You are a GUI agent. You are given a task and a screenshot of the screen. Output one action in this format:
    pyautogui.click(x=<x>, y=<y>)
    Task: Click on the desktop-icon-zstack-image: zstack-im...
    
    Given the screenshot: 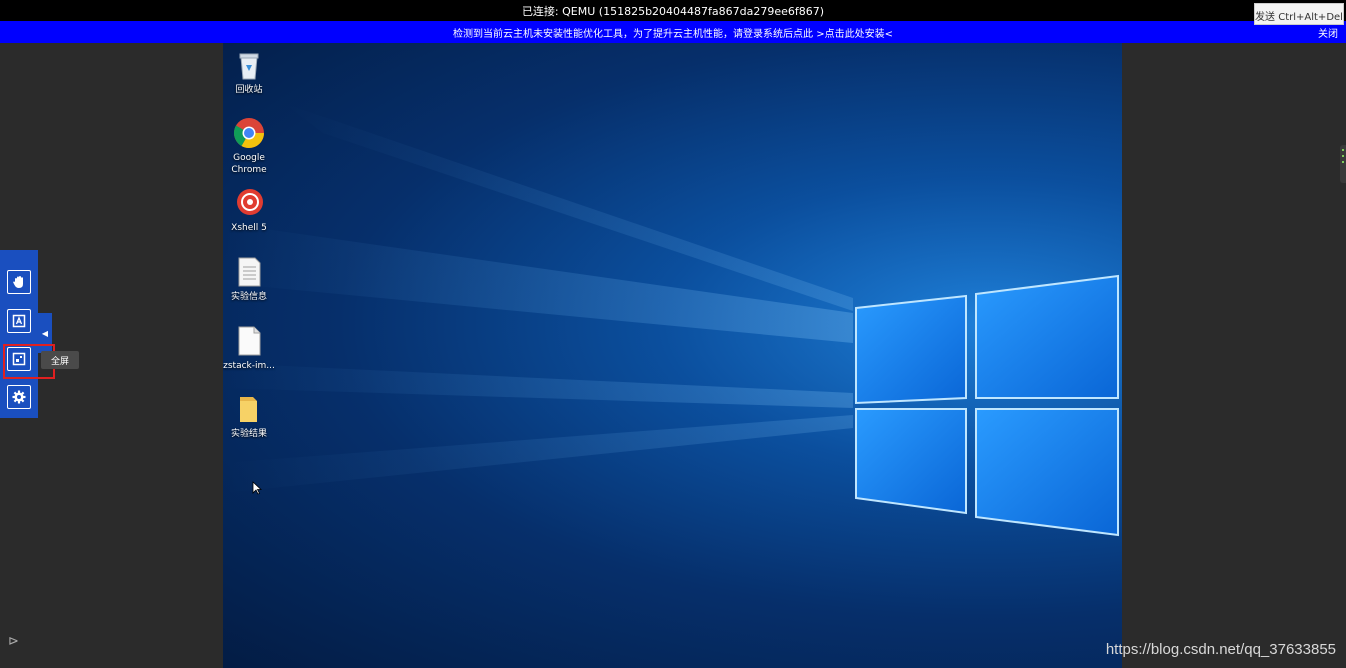 What is the action you would take?
    pyautogui.click(x=250, y=348)
    